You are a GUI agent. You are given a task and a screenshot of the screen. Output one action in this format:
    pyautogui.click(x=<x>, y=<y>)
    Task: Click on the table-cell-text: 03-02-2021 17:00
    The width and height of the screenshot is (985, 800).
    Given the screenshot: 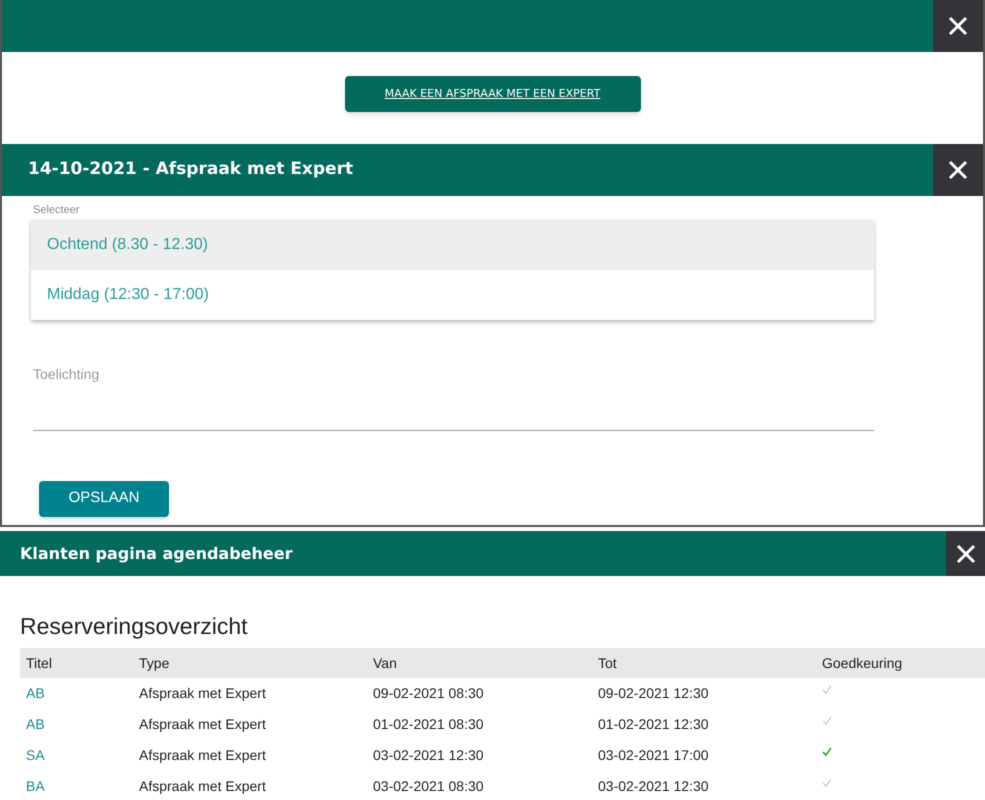 What is the action you would take?
    pyautogui.click(x=653, y=755)
    